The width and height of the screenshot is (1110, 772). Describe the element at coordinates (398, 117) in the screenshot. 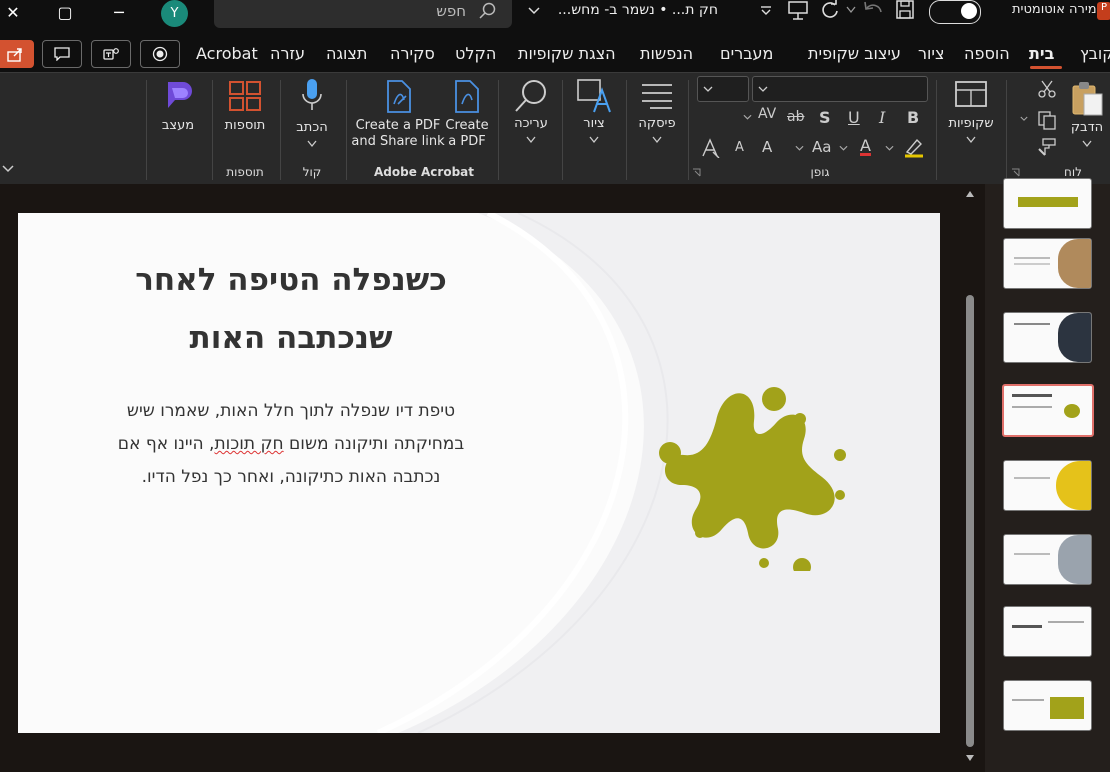

I see `create-pdf-share-link-button: Create a PDF and Share link` at that location.